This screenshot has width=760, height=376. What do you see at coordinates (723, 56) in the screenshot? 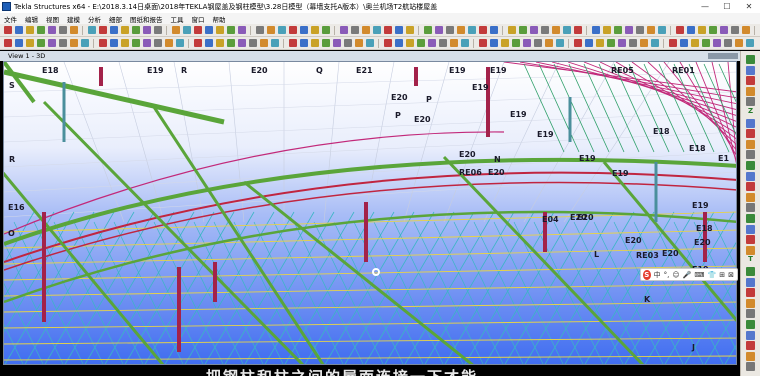
I see `view-window-controls` at bounding box center [723, 56].